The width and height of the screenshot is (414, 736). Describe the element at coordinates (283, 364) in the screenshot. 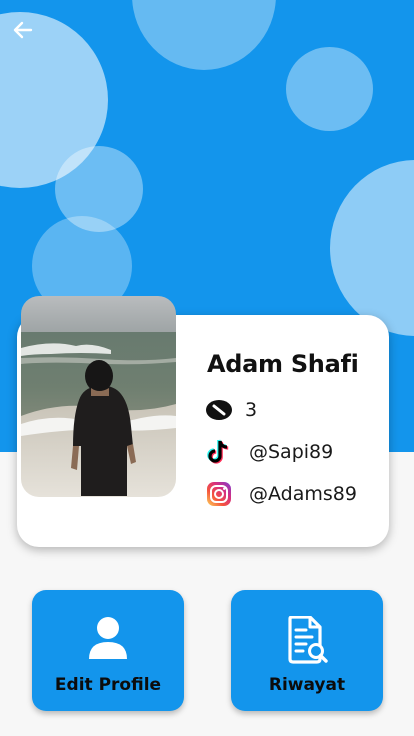

I see `profile-name: Adam Shafi` at that location.